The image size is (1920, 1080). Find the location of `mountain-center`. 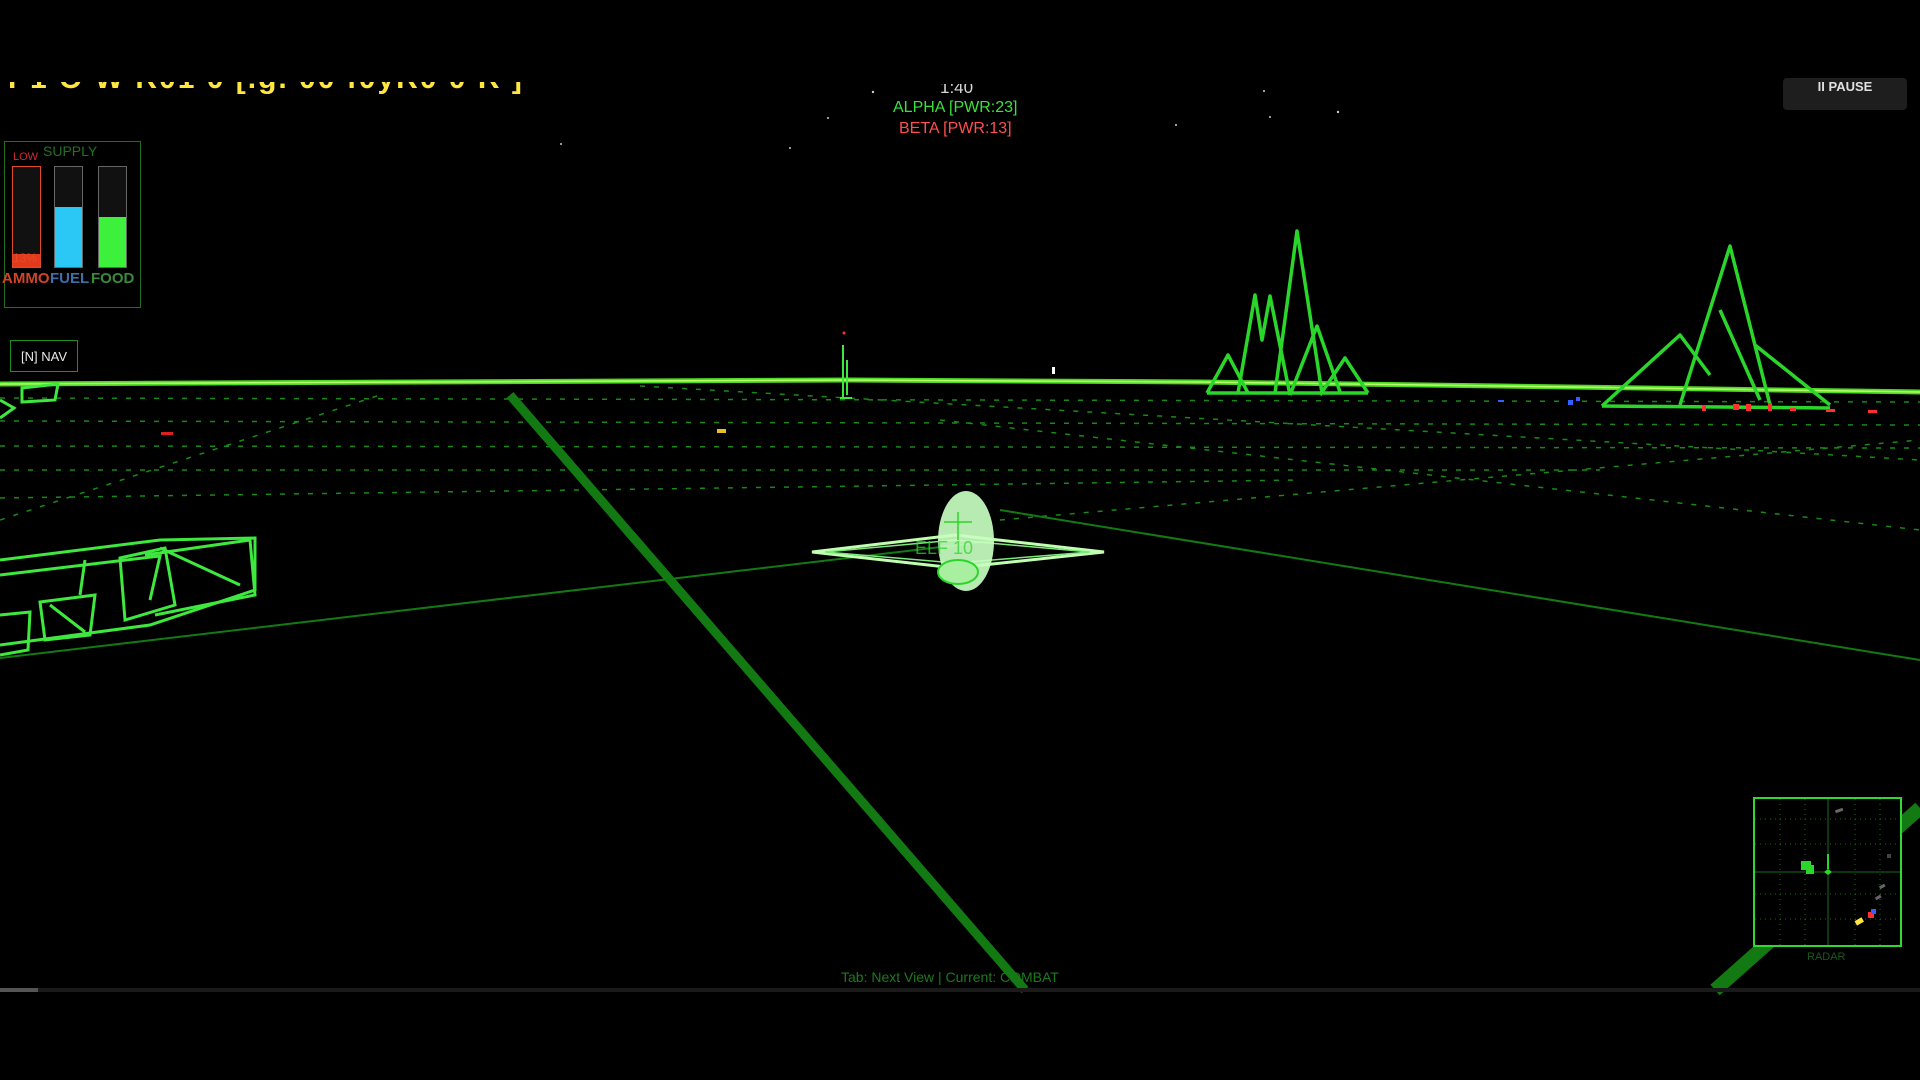

mountain-center is located at coordinates (1287, 312).